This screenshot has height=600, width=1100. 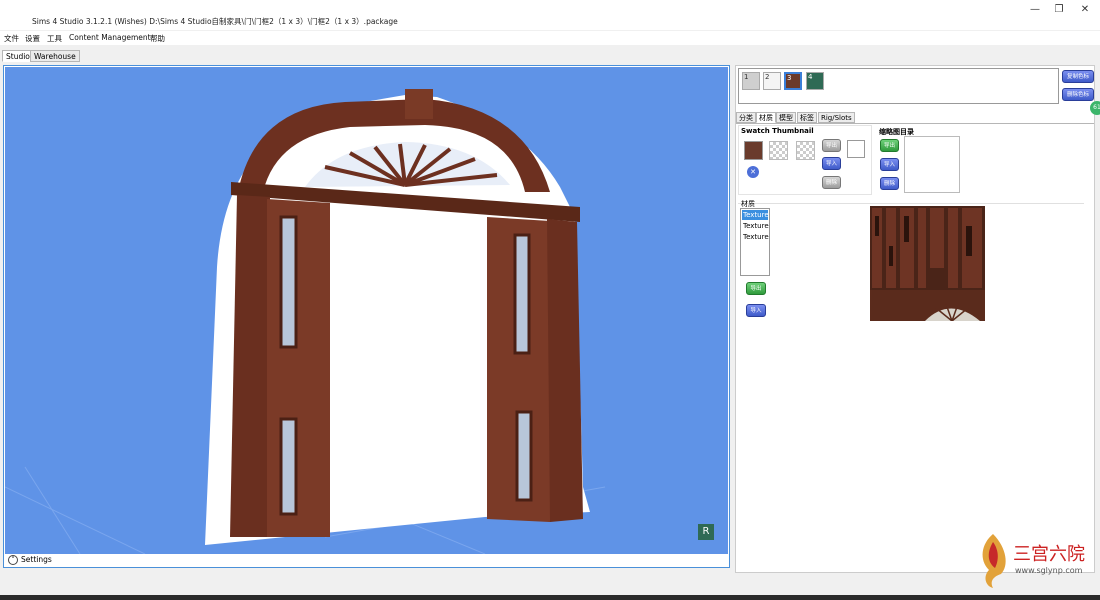 What do you see at coordinates (32, 38) in the screenshot?
I see `menu-settings: 设置` at bounding box center [32, 38].